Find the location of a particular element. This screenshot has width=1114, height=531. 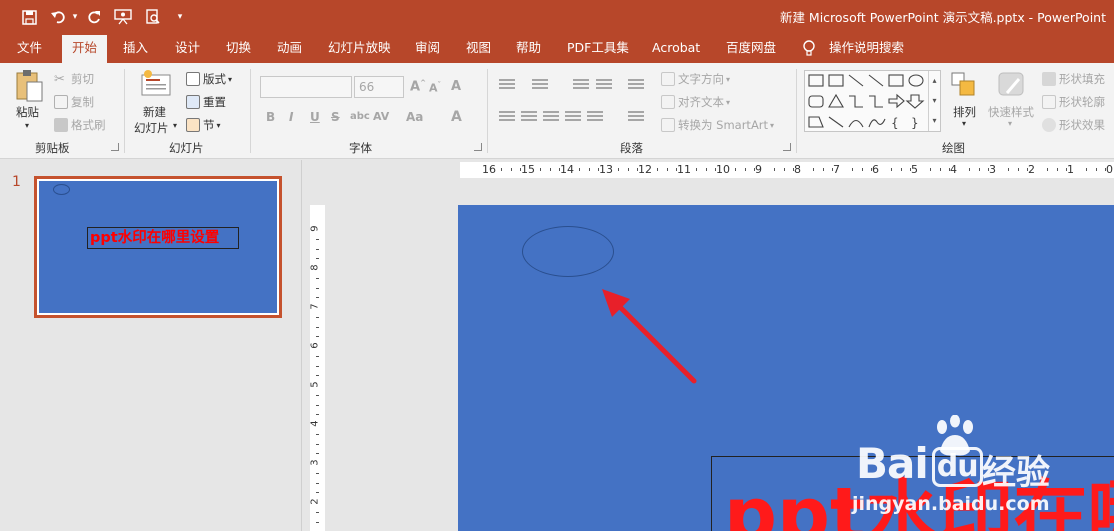

ruler-number: 9 is located at coordinates (315, 228).